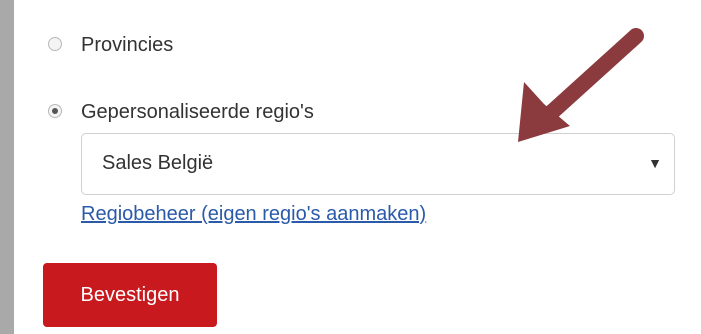  Describe the element at coordinates (158, 163) in the screenshot. I see `region-select-value: Sales België` at that location.